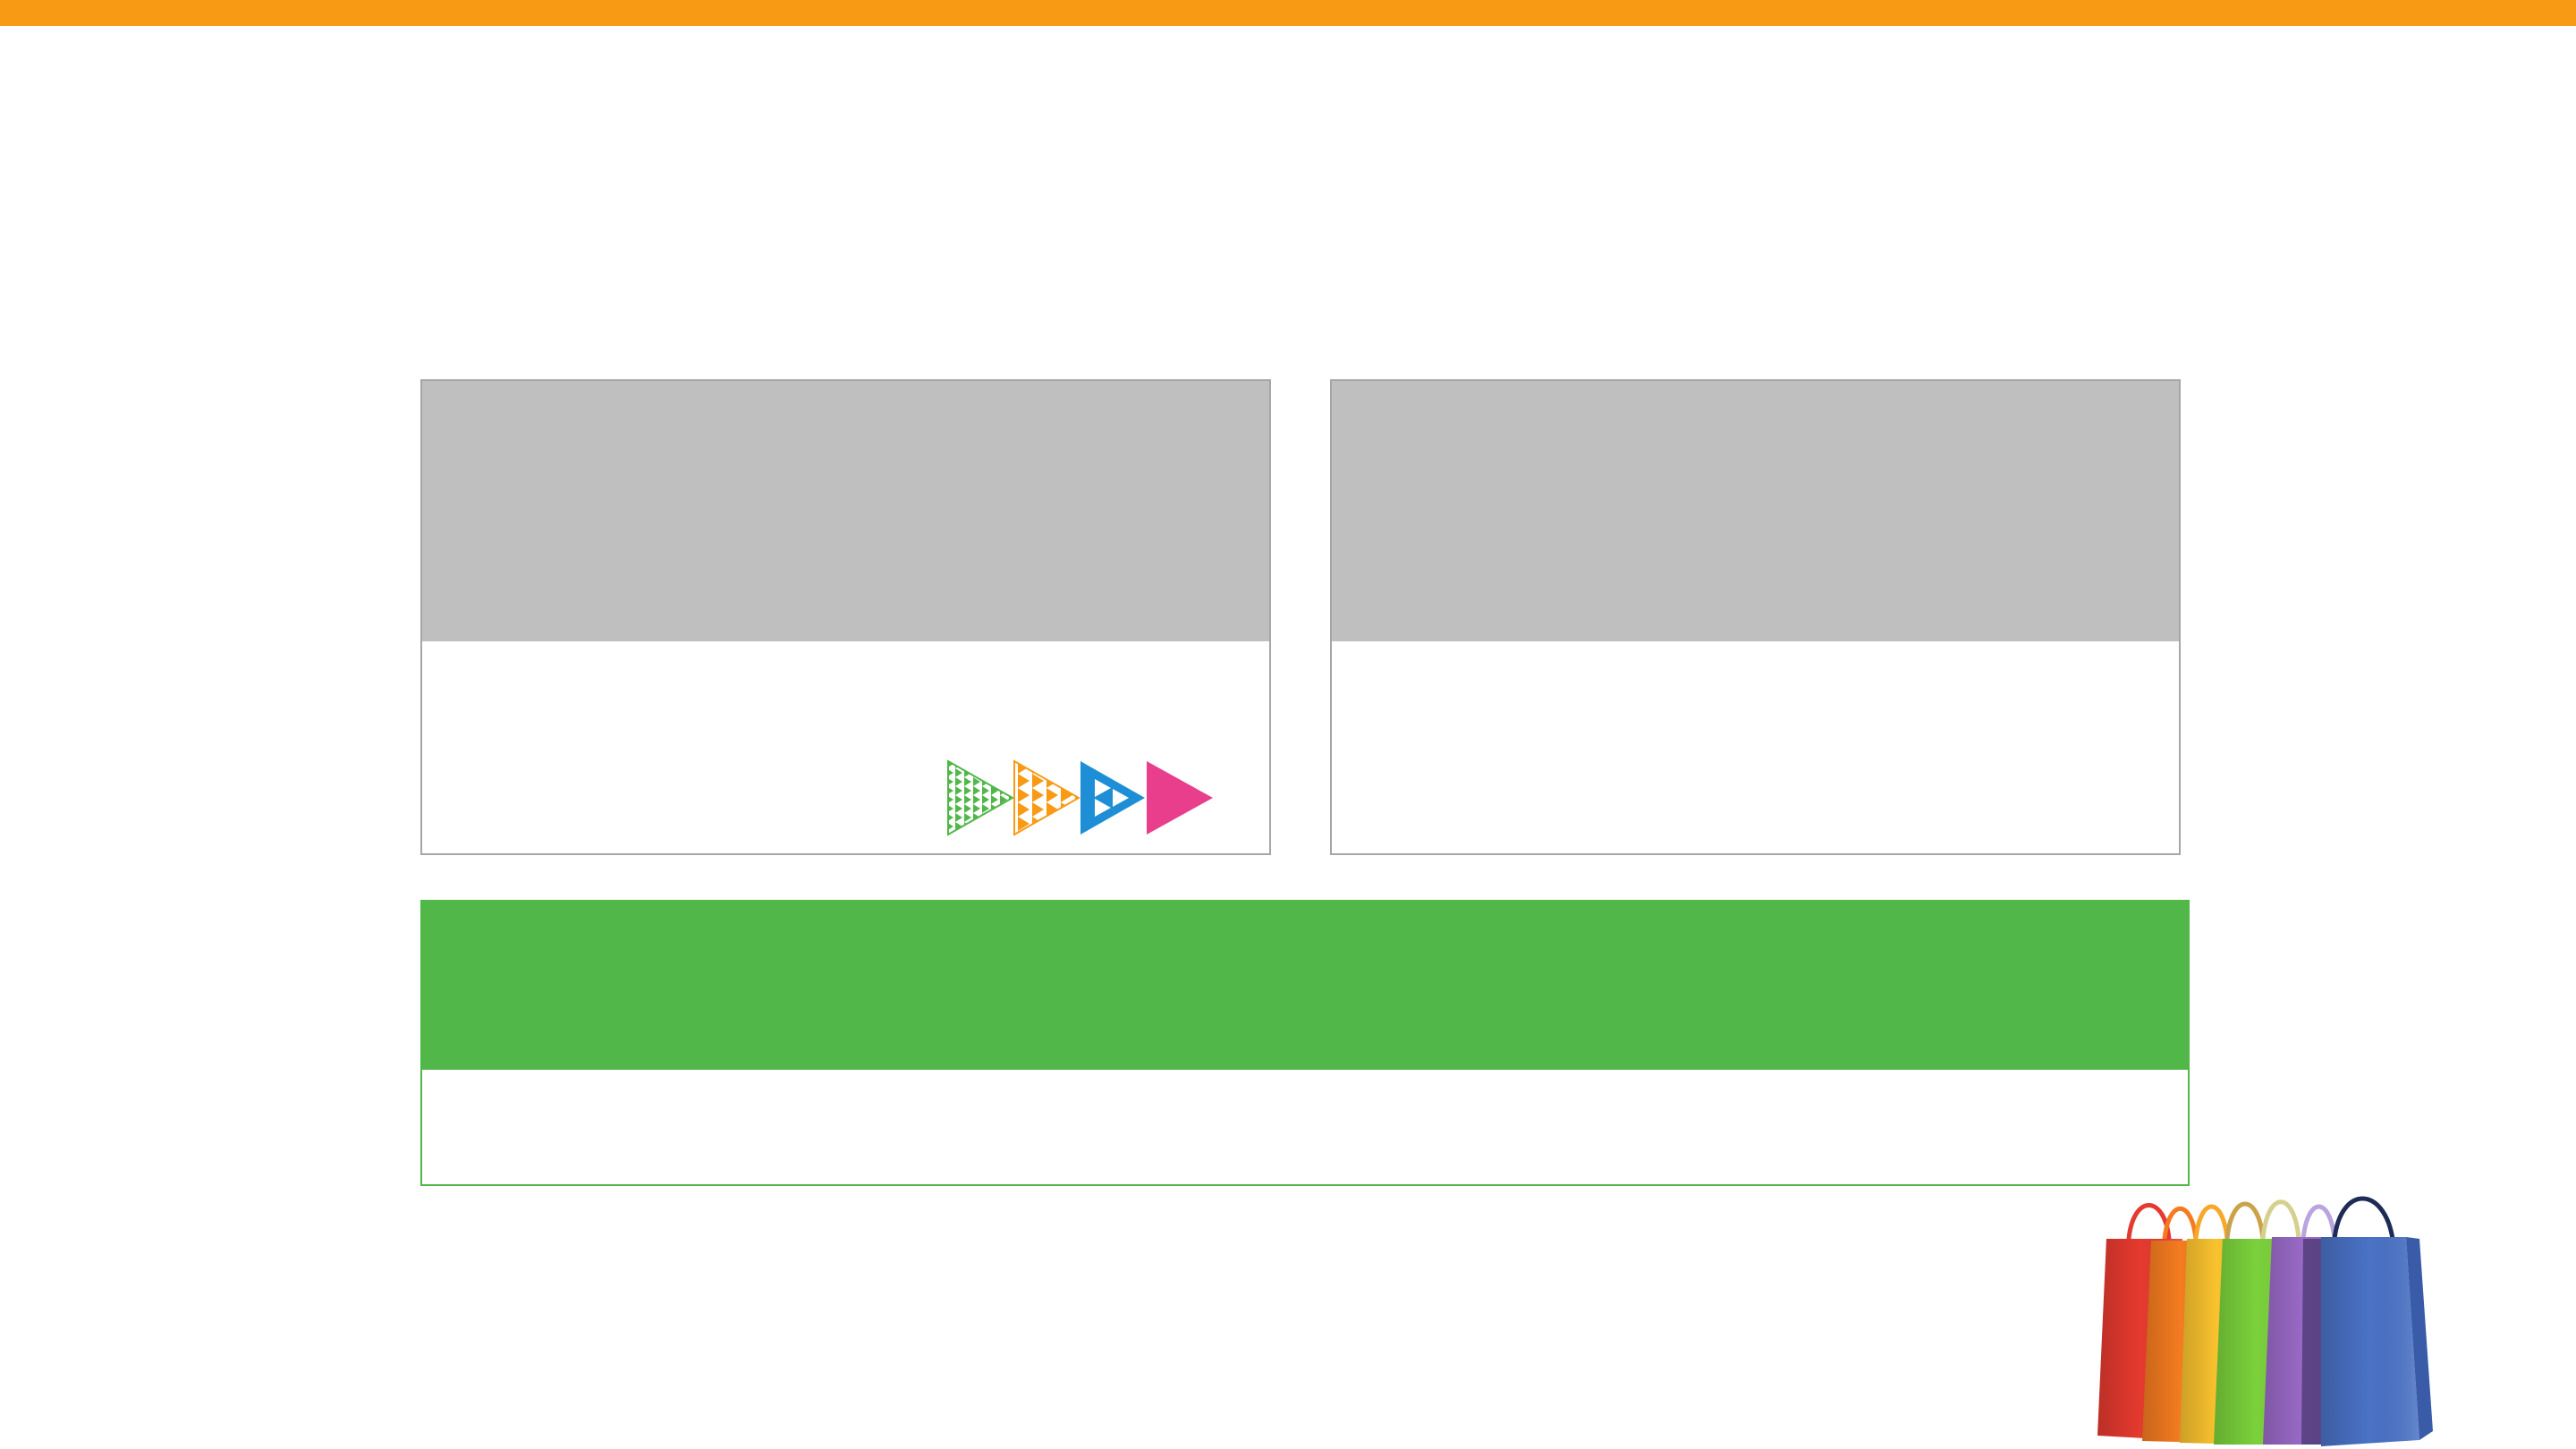 The width and height of the screenshot is (2576, 1449). What do you see at coordinates (845, 511) in the screenshot?
I see `left-card-header` at bounding box center [845, 511].